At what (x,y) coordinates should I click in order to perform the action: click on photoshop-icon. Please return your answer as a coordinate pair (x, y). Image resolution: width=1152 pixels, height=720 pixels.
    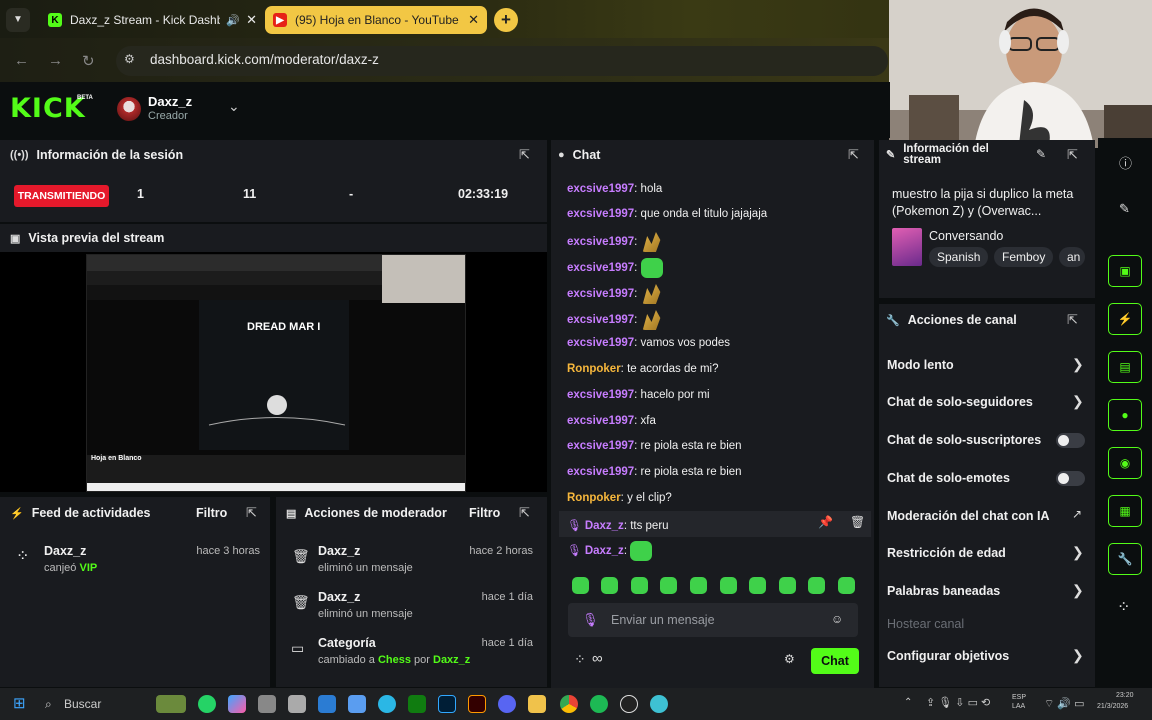
    Looking at the image, I should click on (447, 704).